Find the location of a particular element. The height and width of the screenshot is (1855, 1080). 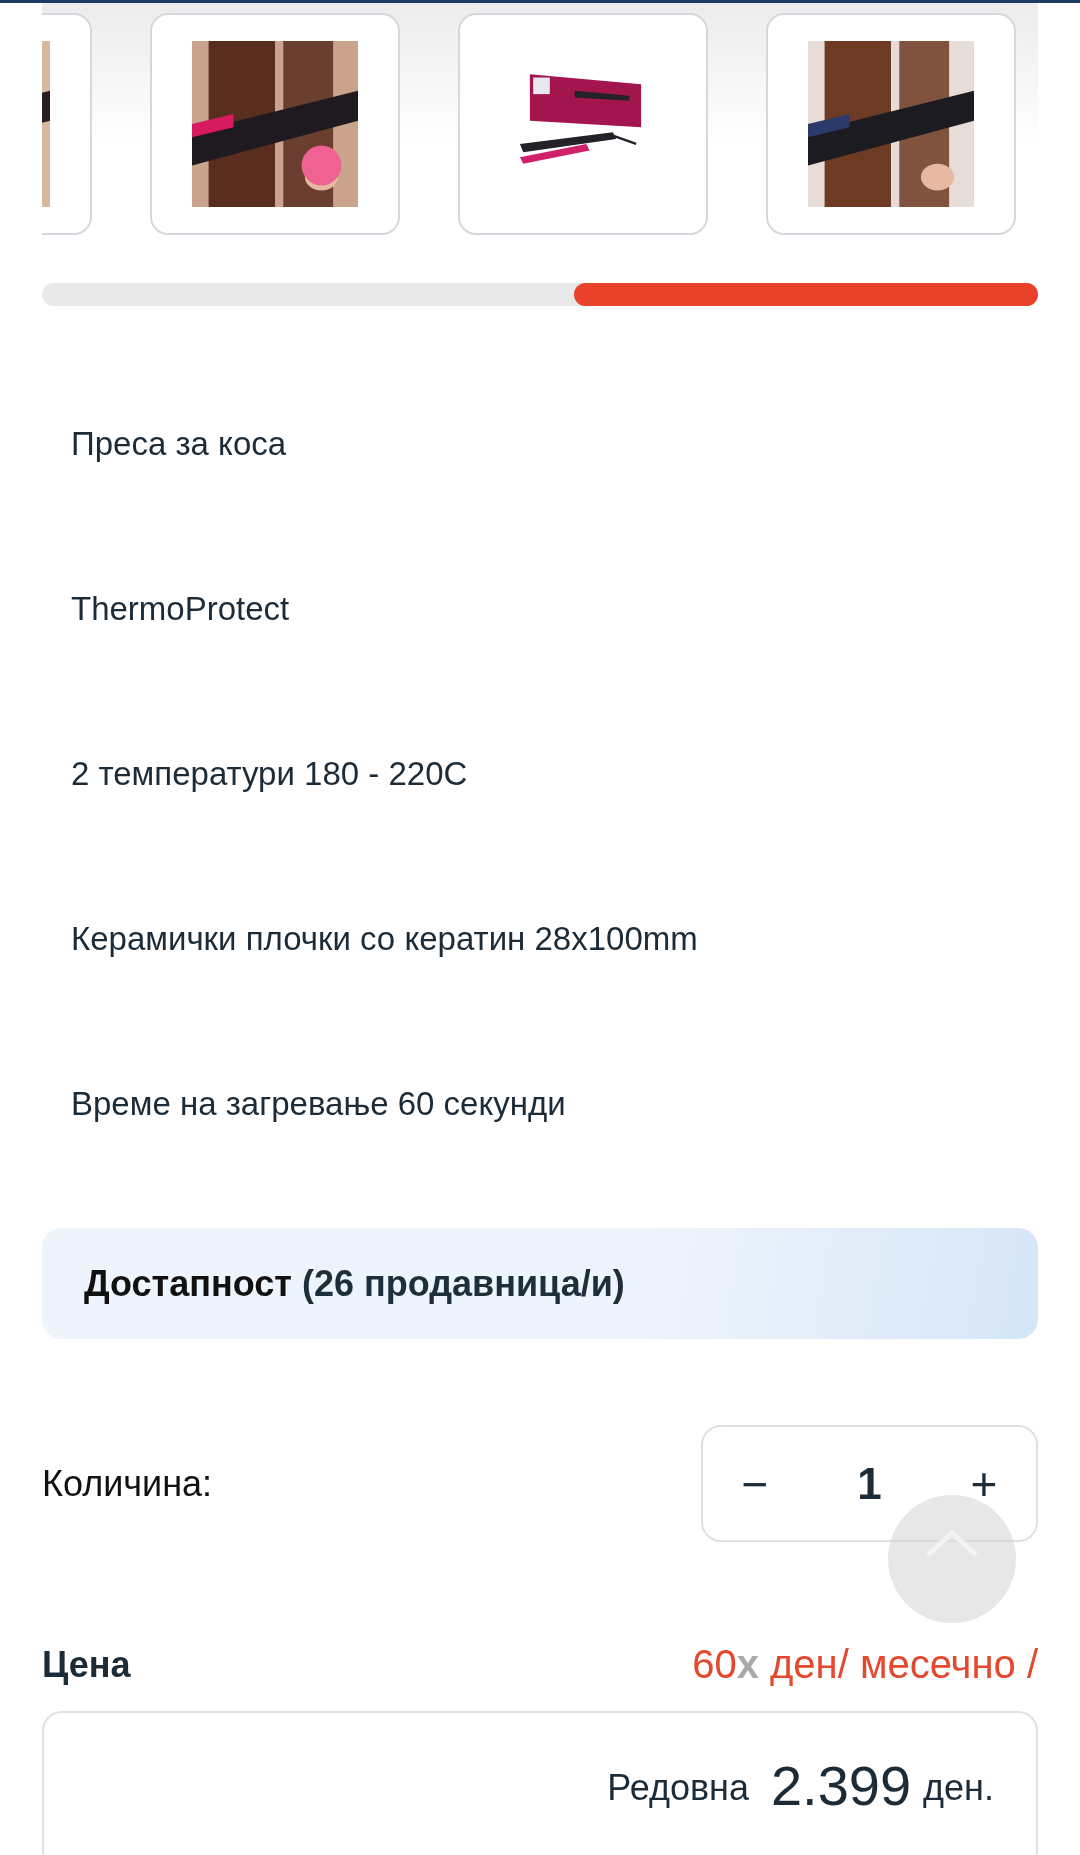

feature-text: ThermoProtect is located at coordinates (181, 609).